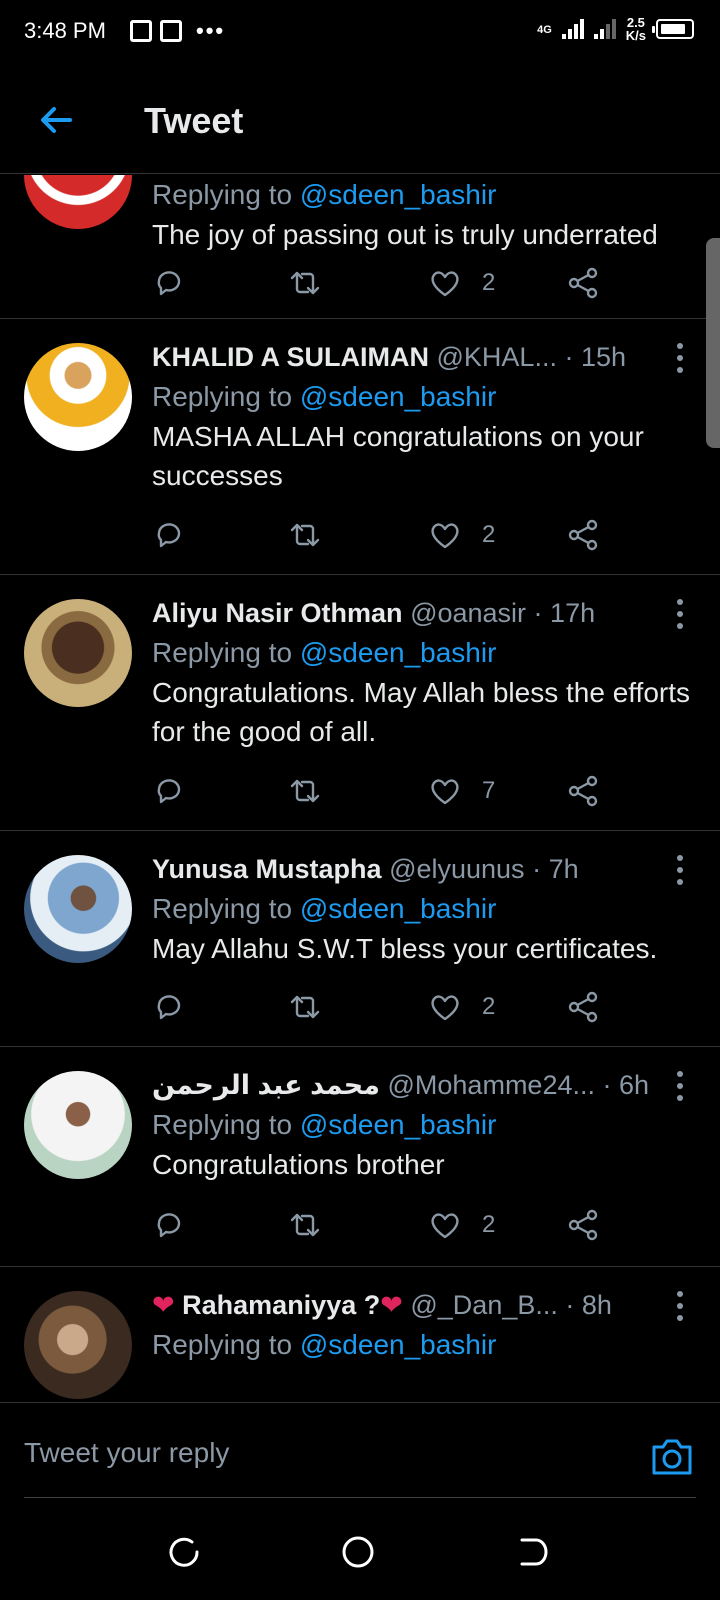  I want to click on status-bar: 3:48 PM ••• 4G 2.5 K/s, so click(360, 32).